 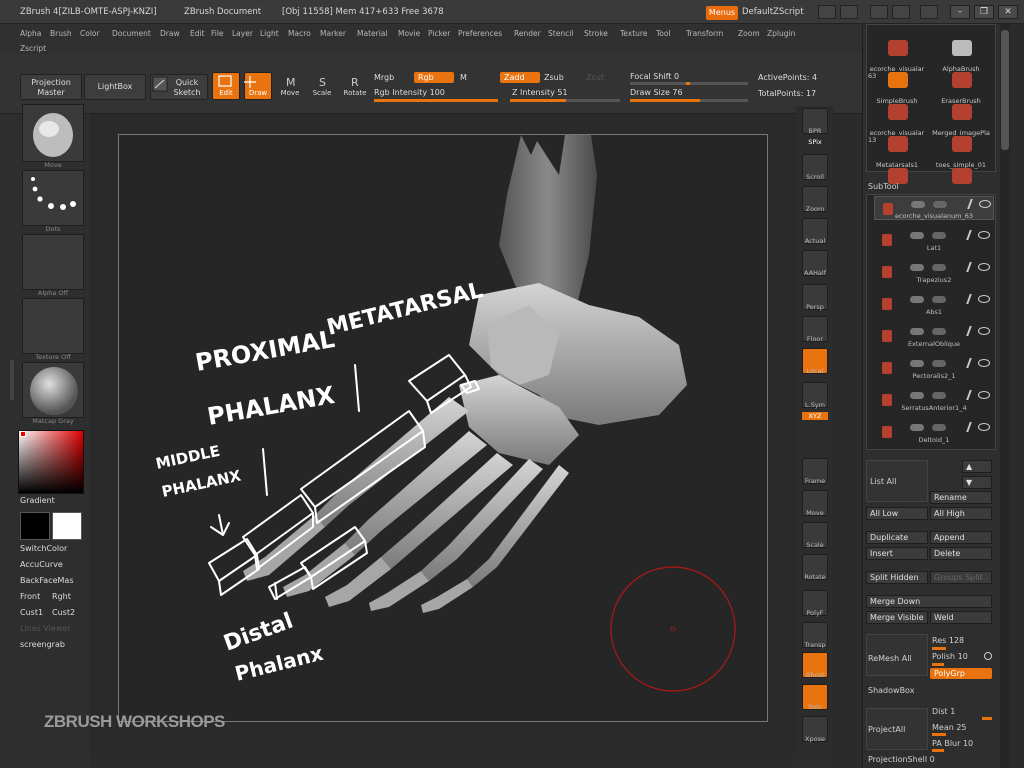 What do you see at coordinates (30, 33) in the screenshot?
I see `menu-item: Alpha` at bounding box center [30, 33].